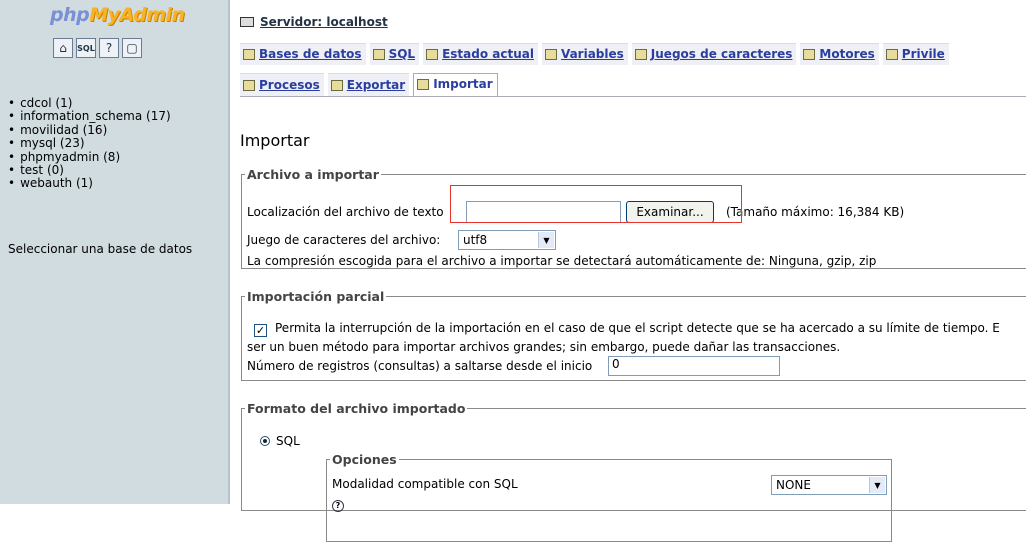 This screenshot has width=1026, height=542. What do you see at coordinates (275, 140) in the screenshot?
I see `page-title: Importar` at bounding box center [275, 140].